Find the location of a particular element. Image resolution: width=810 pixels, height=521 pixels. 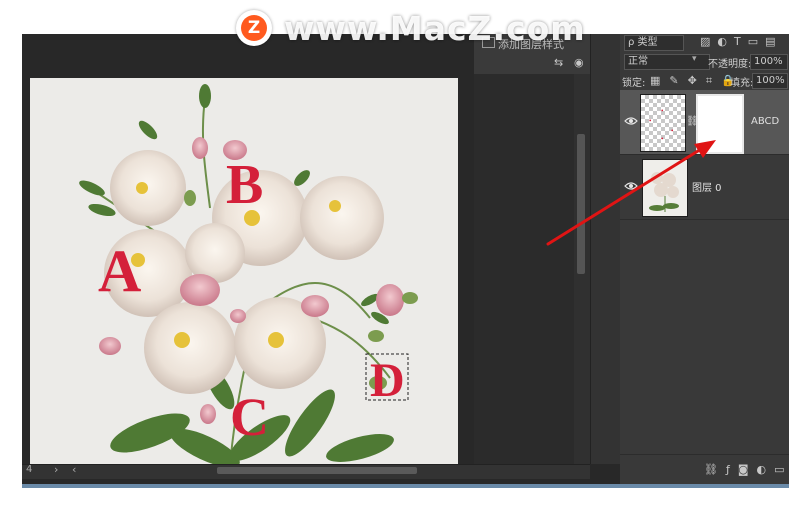

lock-position-icon: ✥ is located at coordinates (692, 81).